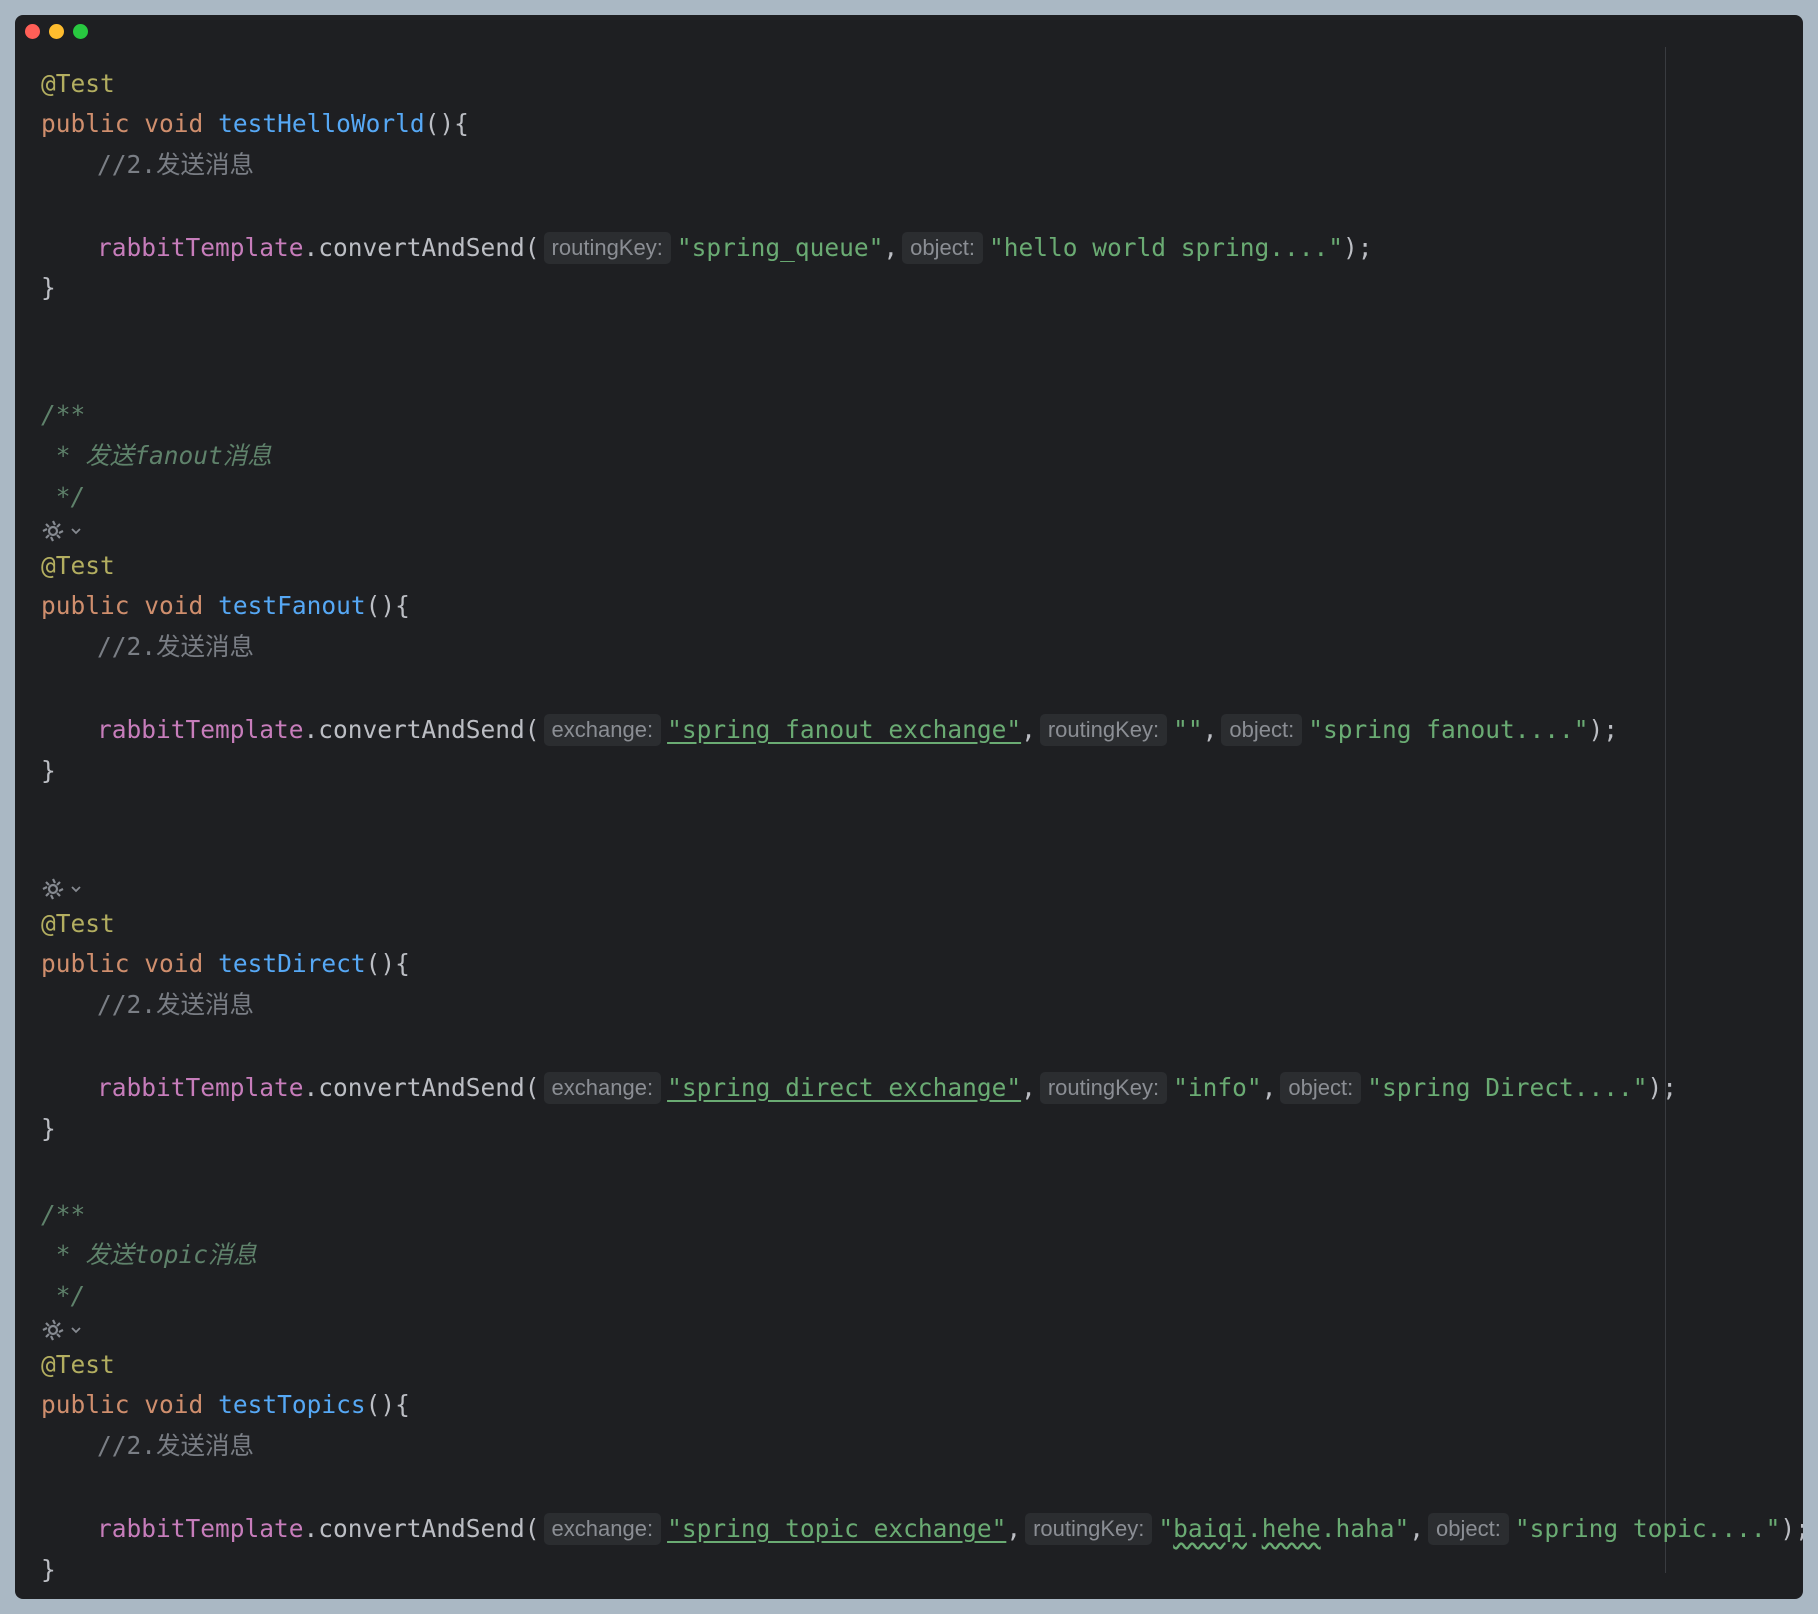 This screenshot has width=1818, height=1614. Describe the element at coordinates (292, 1404) in the screenshot. I see `method-name: testTopics` at that location.